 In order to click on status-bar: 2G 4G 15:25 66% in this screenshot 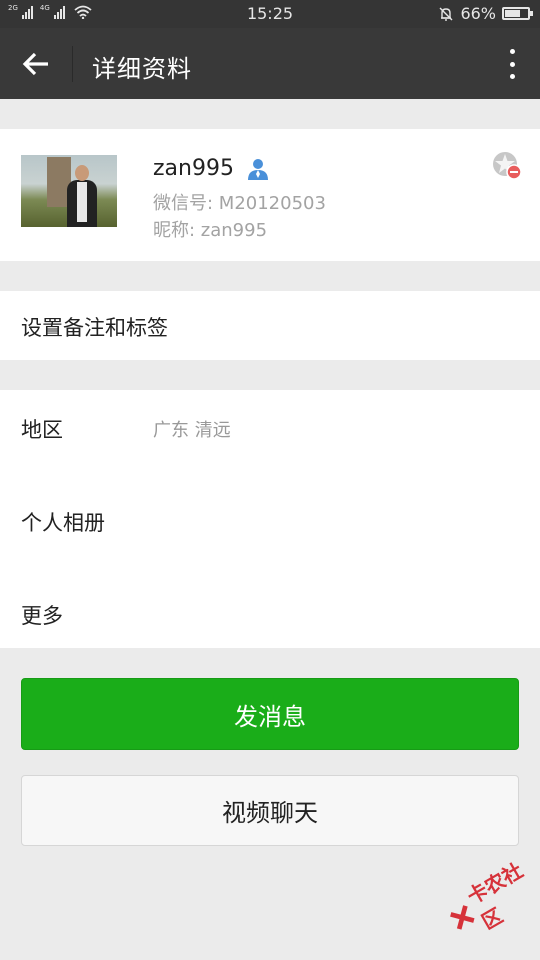, I will do `click(270, 14)`.